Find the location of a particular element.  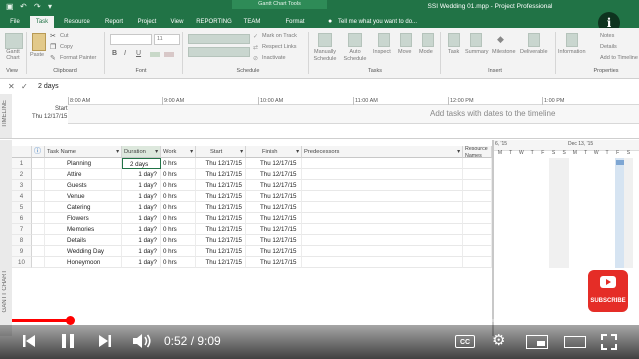

task-name-cell: Memories is located at coordinates (83, 229).